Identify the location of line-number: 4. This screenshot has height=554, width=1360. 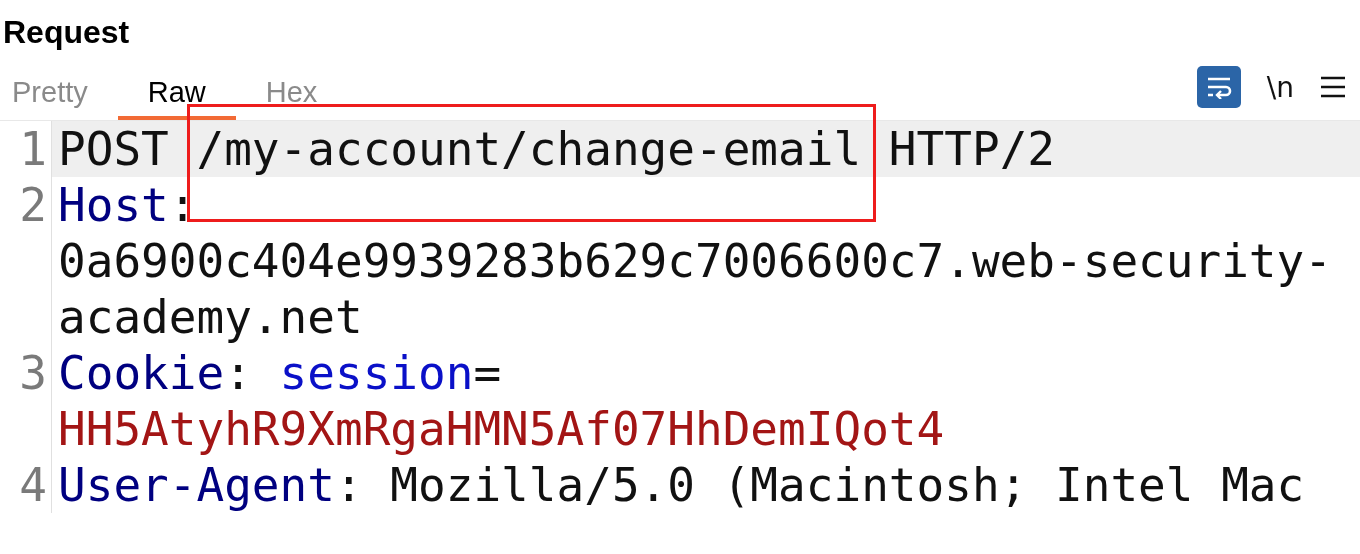
(26, 485).